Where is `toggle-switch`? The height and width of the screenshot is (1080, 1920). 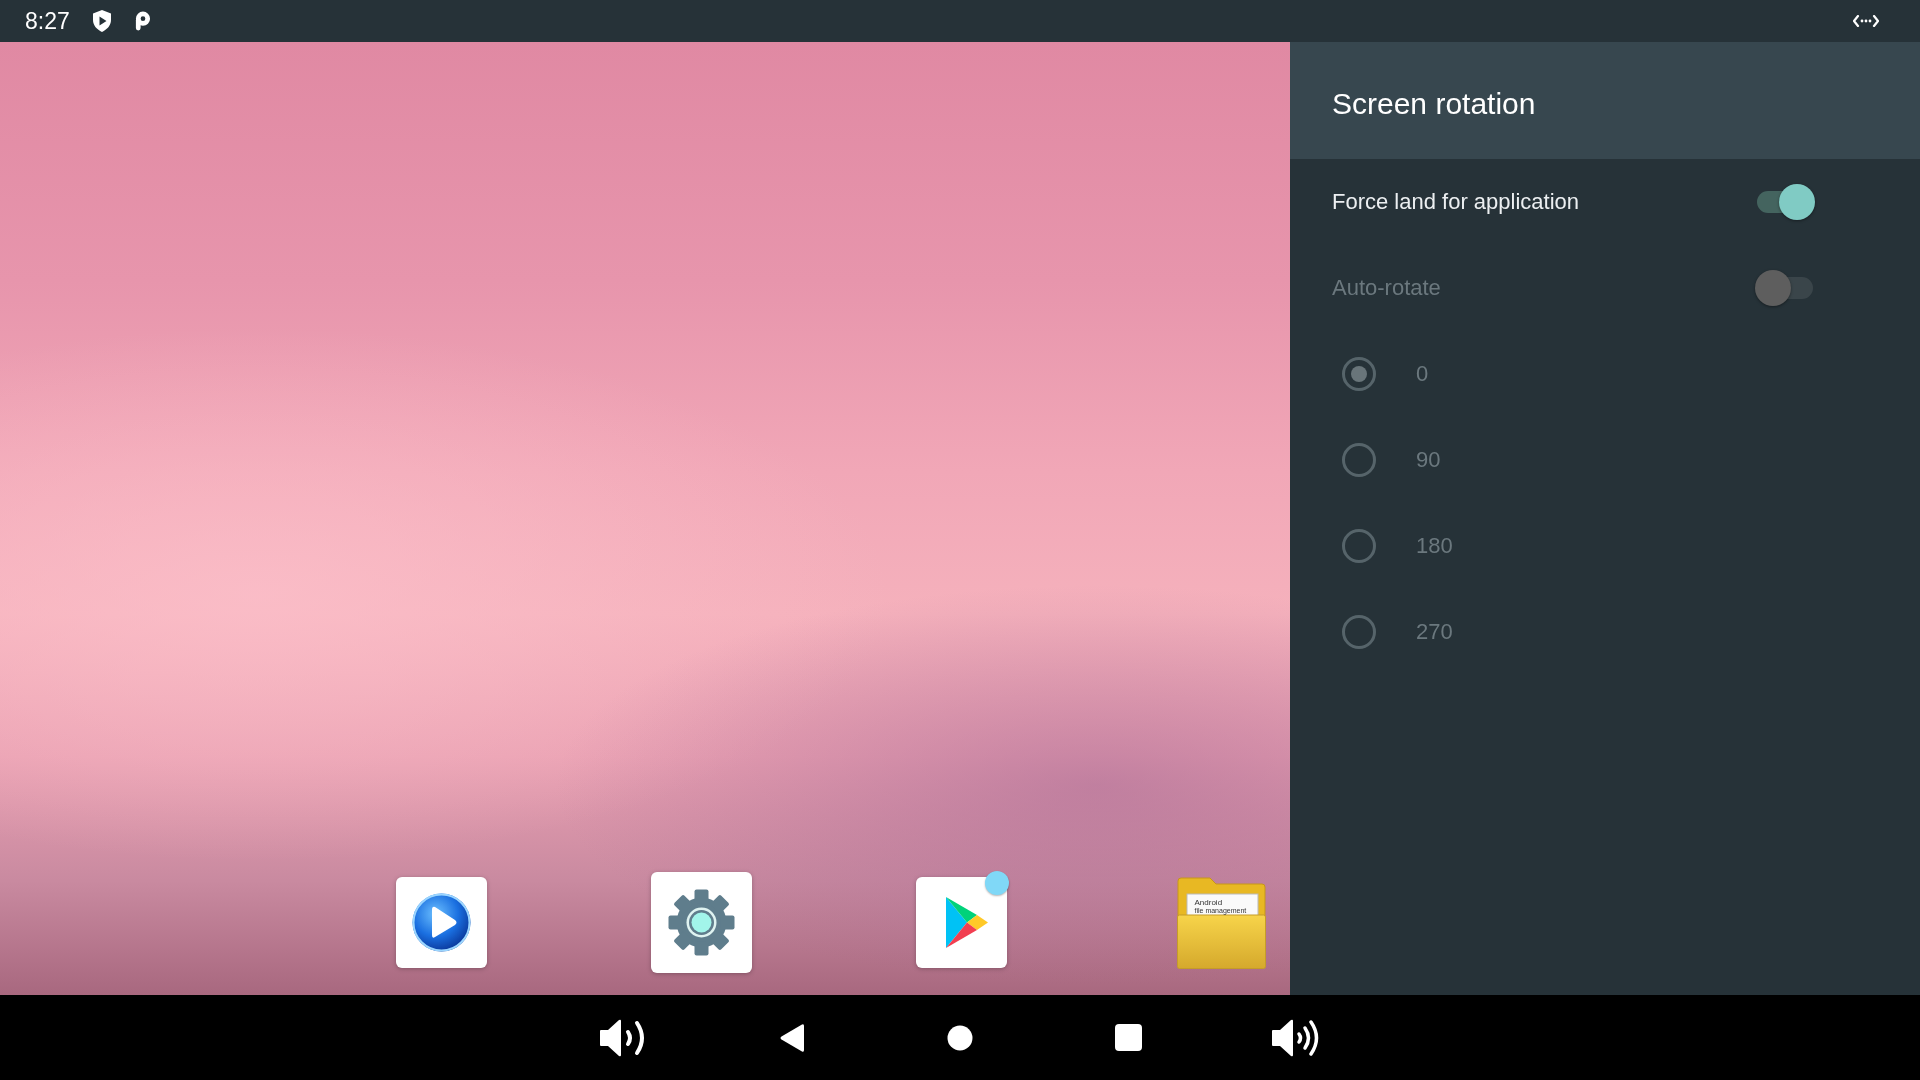
toggle-switch is located at coordinates (1785, 202).